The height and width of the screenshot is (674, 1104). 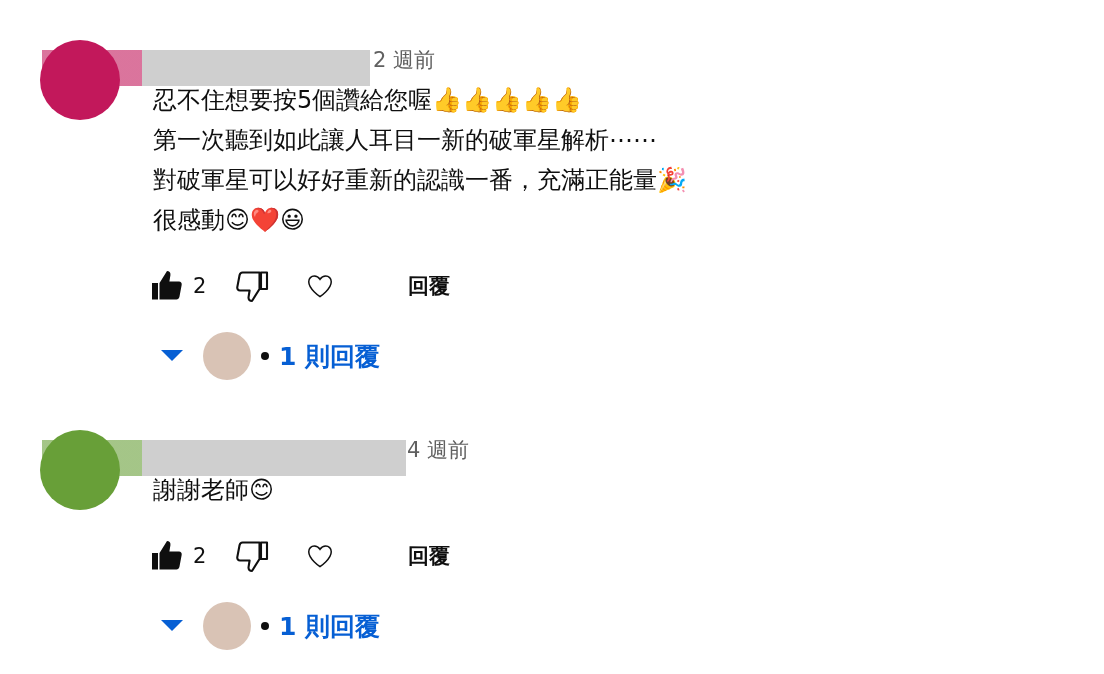 What do you see at coordinates (214, 490) in the screenshot?
I see `comment-text: 謝謝老師😊` at bounding box center [214, 490].